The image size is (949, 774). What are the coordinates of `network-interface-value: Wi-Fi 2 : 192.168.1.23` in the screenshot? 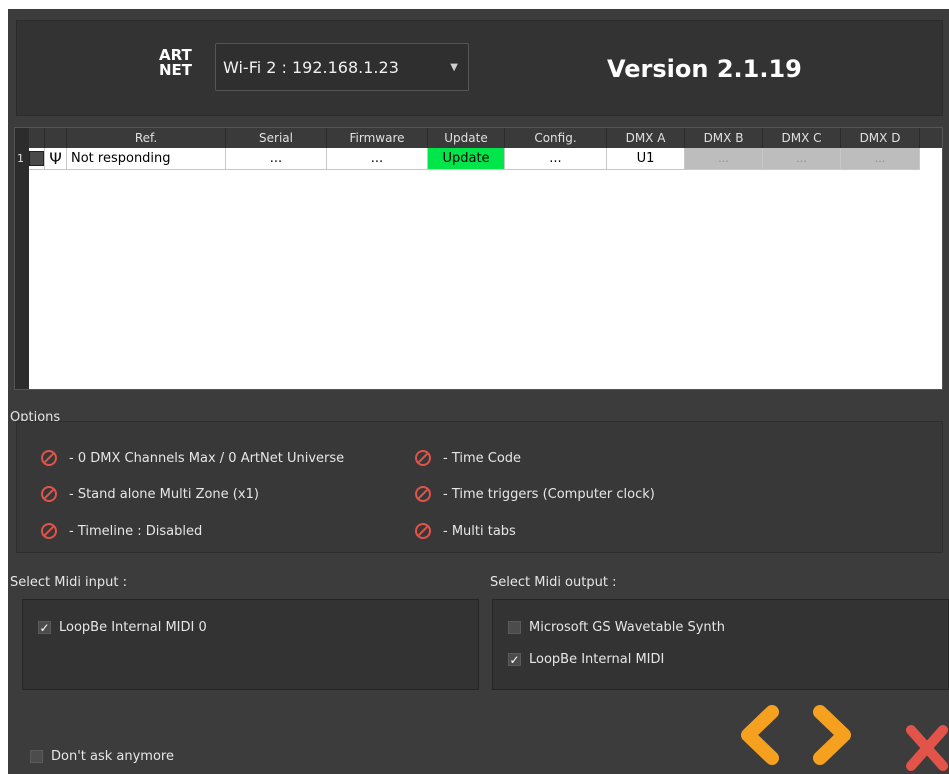 It's located at (311, 67).